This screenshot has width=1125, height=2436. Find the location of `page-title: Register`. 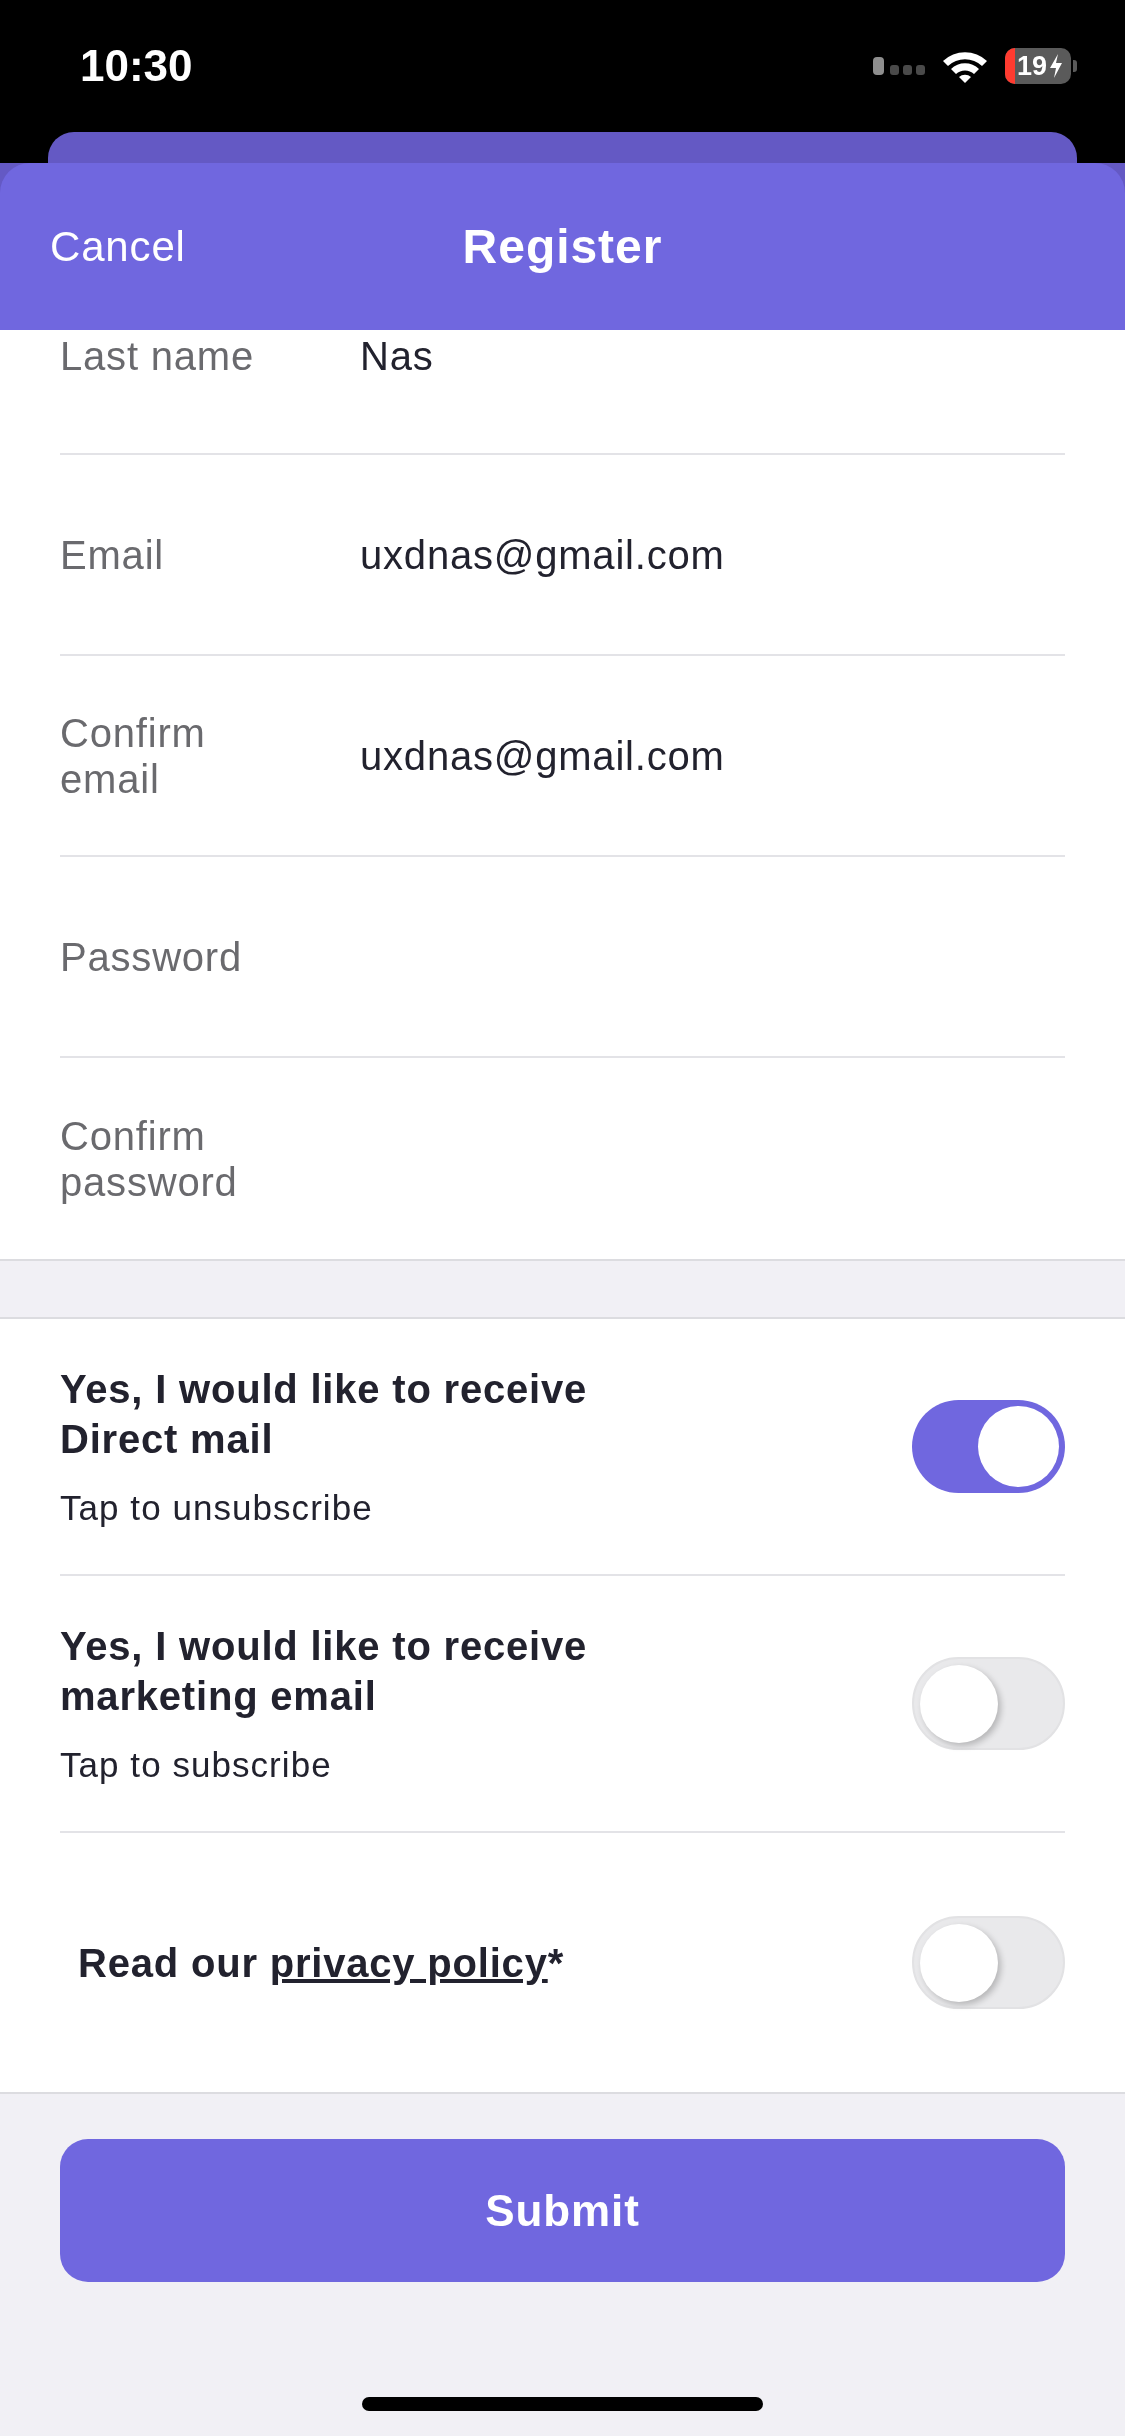

page-title: Register is located at coordinates (562, 246).